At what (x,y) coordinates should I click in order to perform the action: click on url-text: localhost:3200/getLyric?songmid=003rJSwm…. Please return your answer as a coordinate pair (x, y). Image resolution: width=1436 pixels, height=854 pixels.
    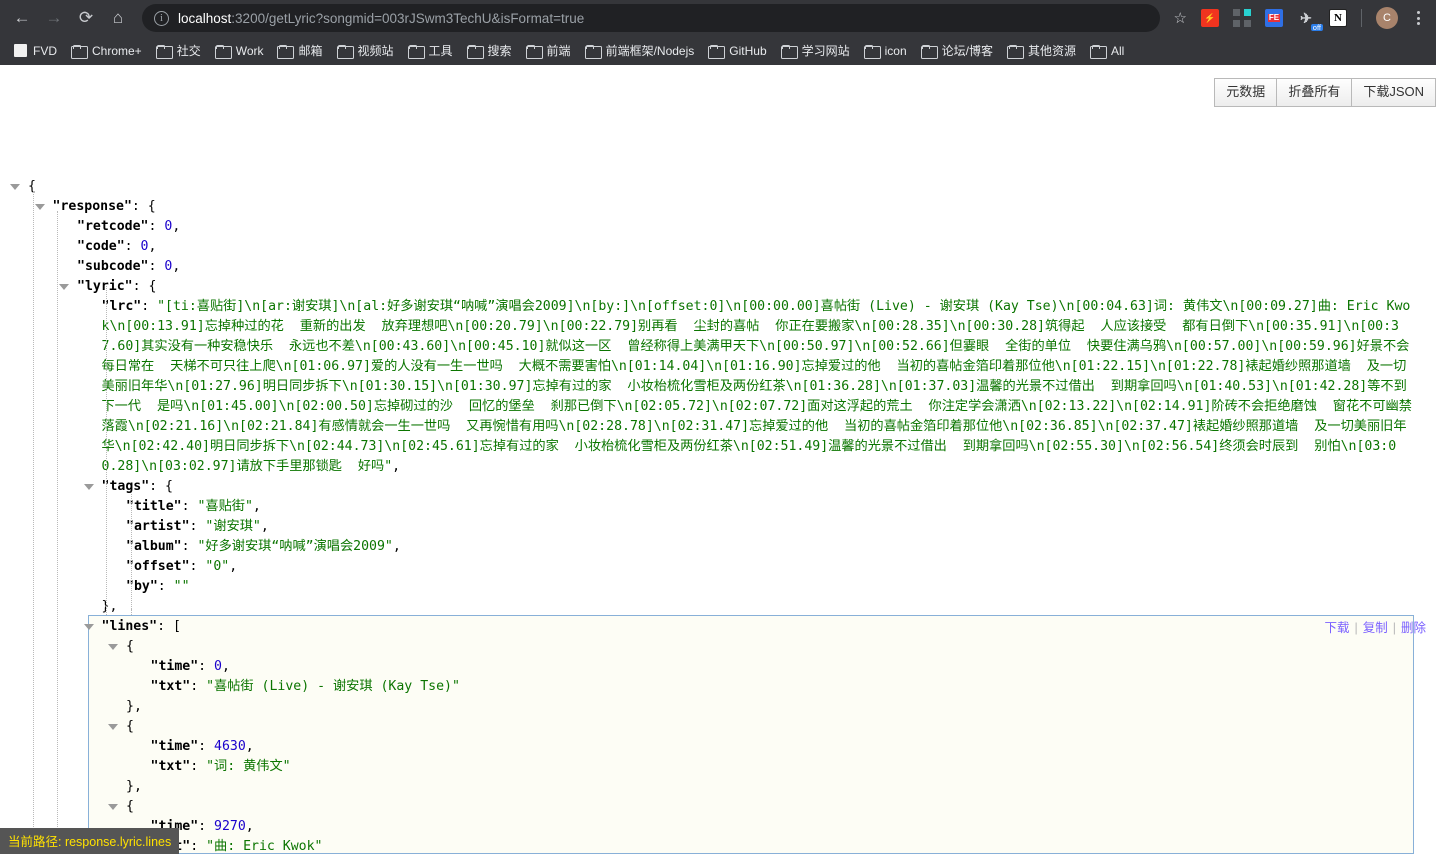
    Looking at the image, I should click on (381, 18).